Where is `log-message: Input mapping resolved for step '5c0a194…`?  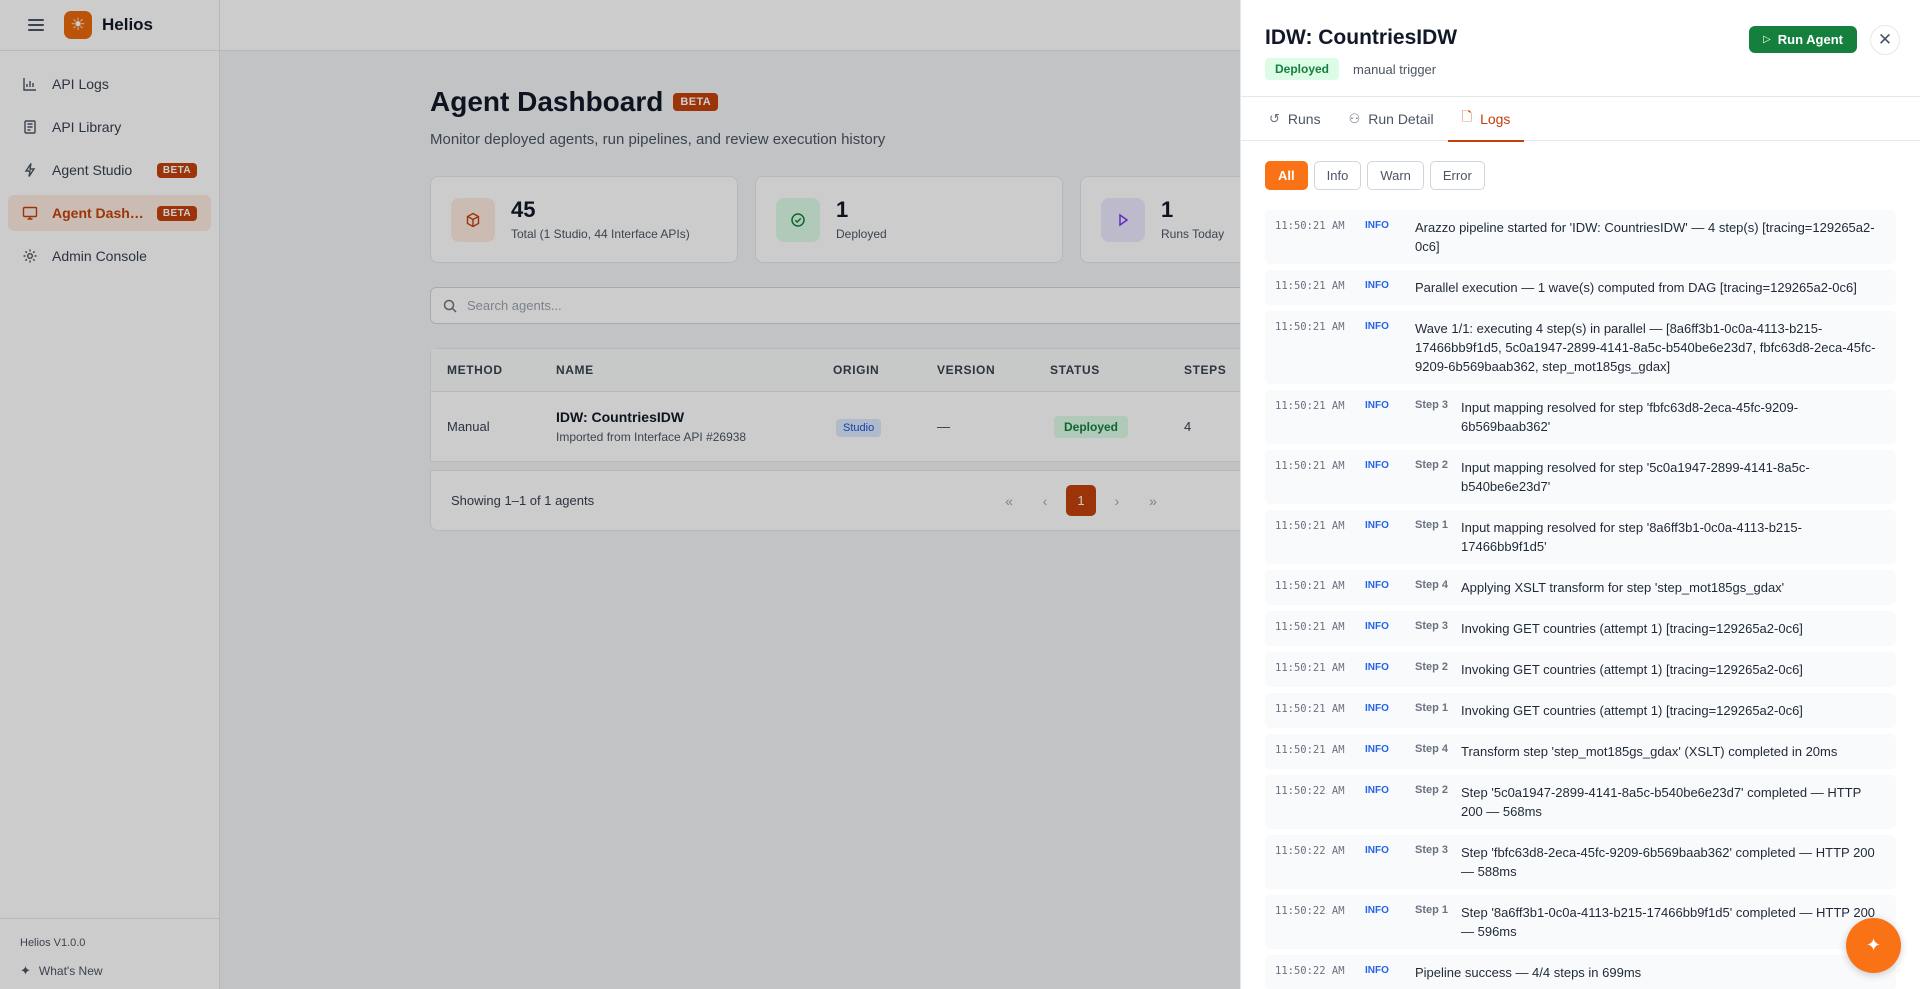 log-message: Input mapping resolved for step '5c0a194… is located at coordinates (1635, 477).